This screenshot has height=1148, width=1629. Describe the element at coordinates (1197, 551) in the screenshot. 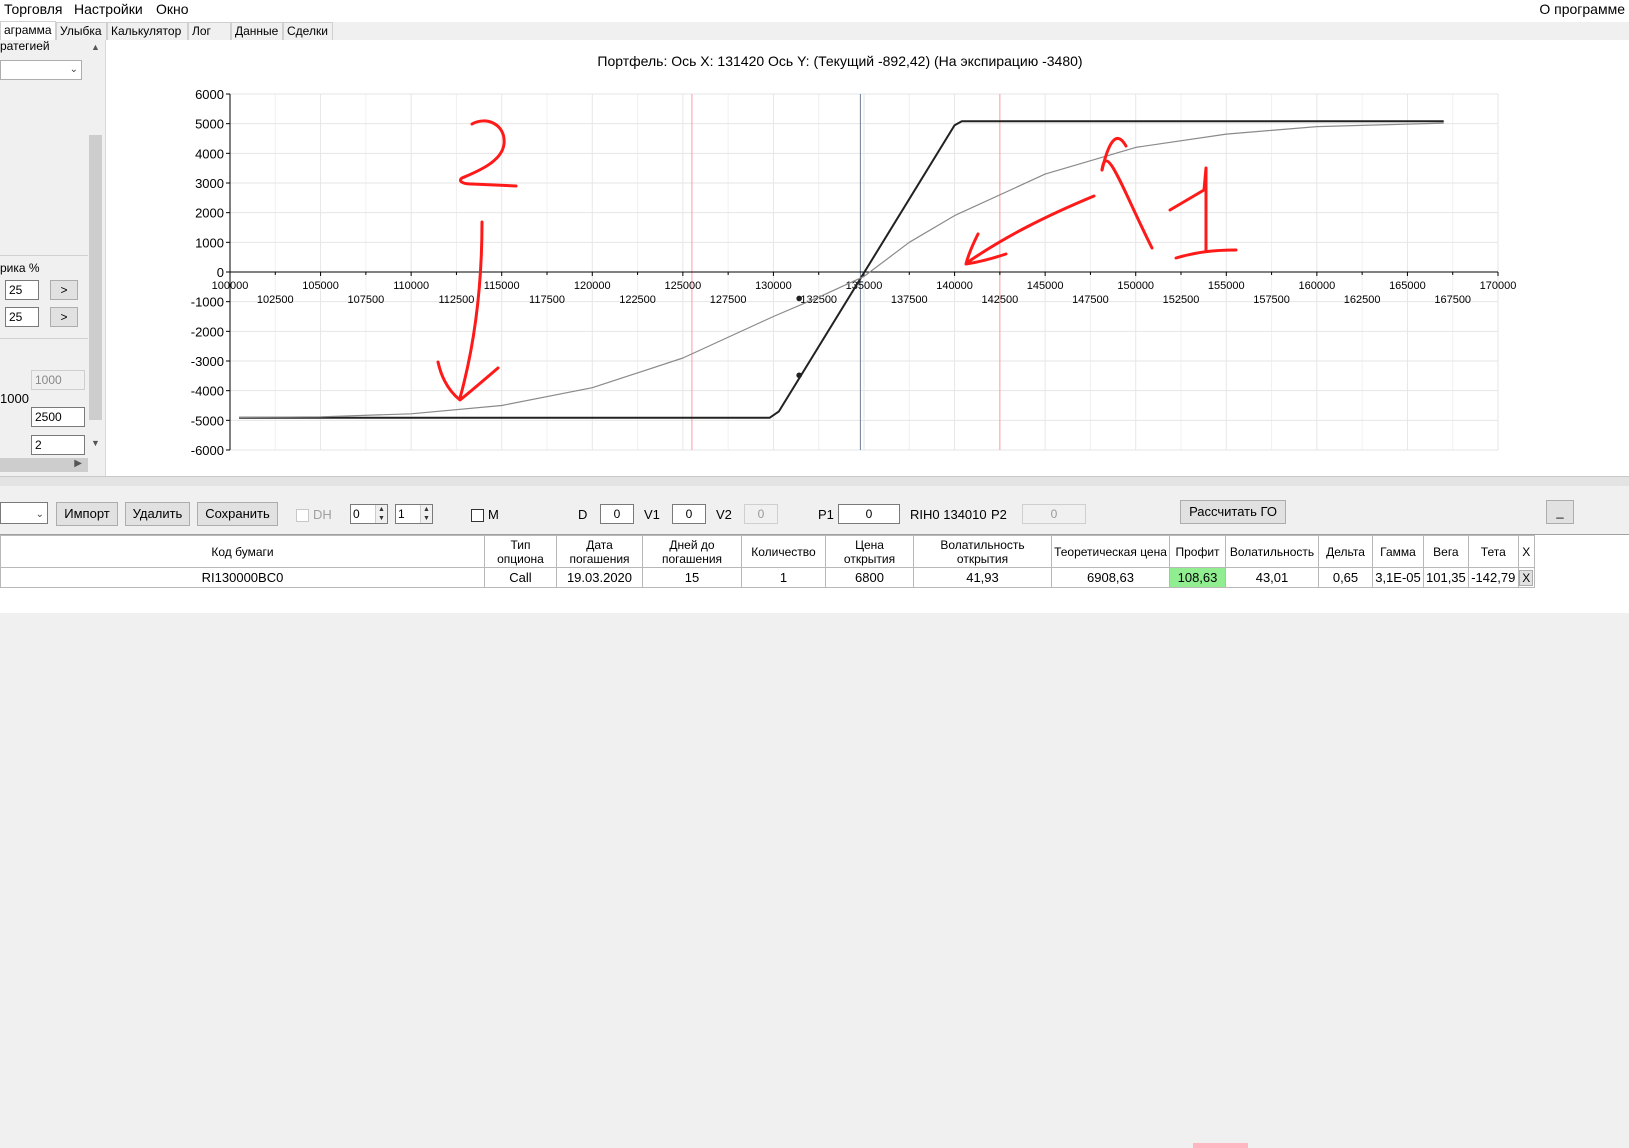

I see `col-header-profit: Профит` at that location.